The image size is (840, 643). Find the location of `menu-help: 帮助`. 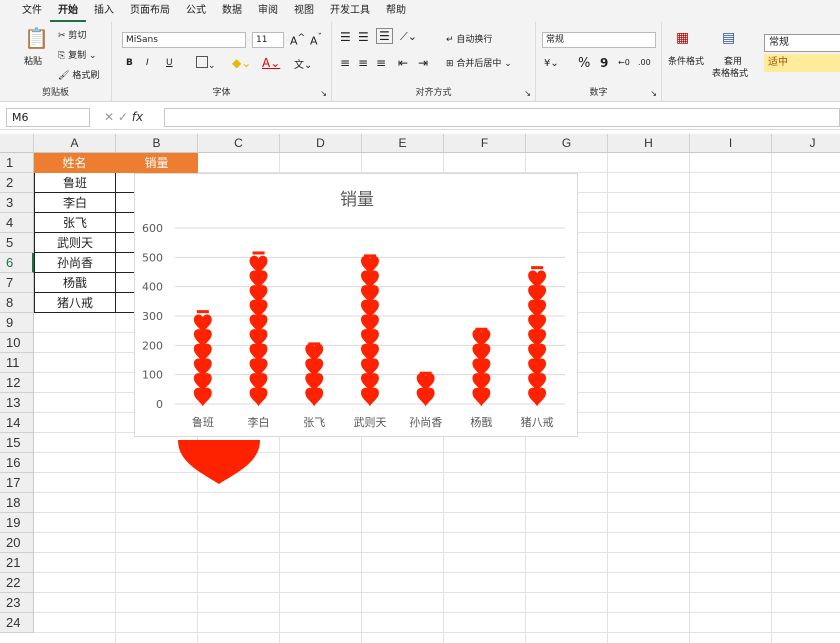

menu-help: 帮助 is located at coordinates (396, 11).